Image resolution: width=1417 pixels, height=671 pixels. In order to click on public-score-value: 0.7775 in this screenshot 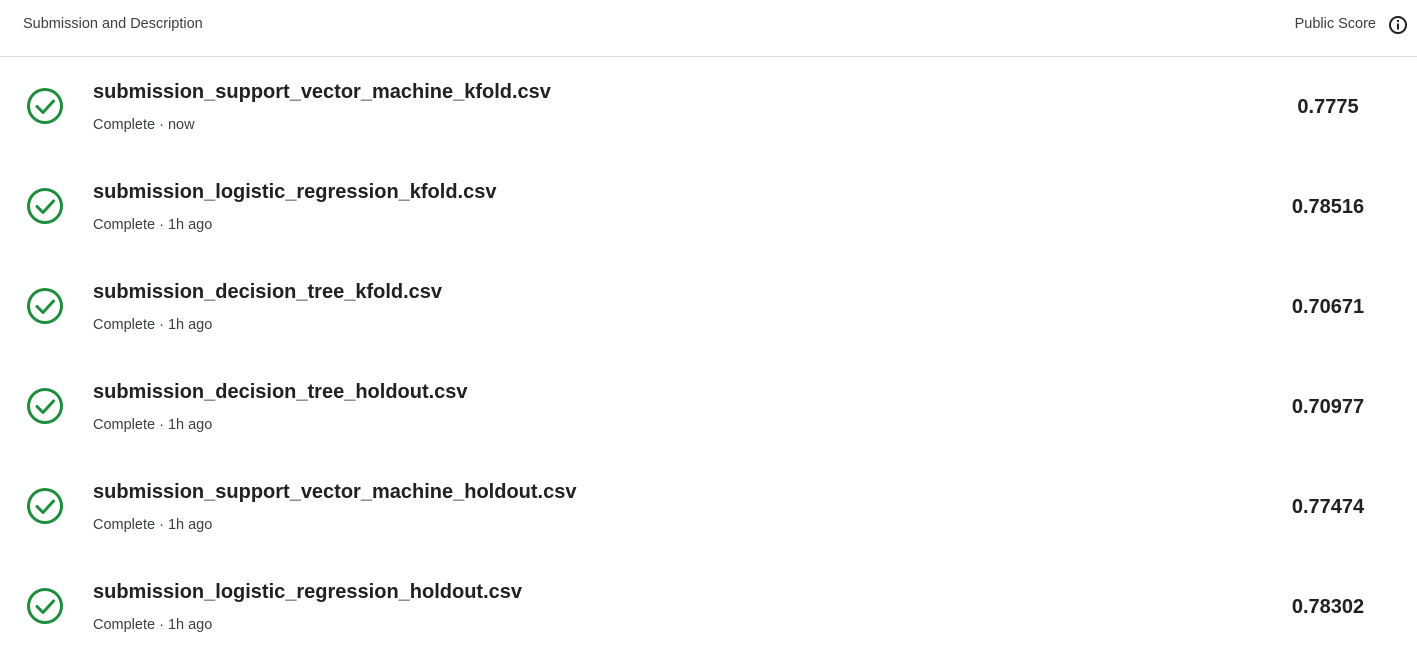, I will do `click(1328, 107)`.